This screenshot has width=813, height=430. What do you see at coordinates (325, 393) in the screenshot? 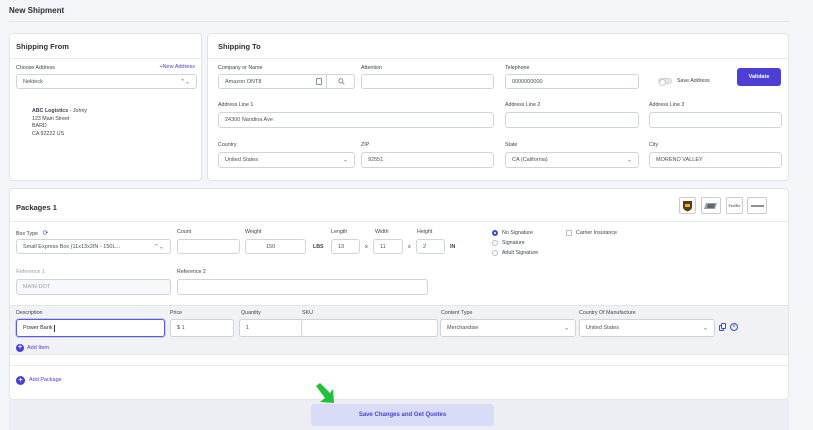
I see `green-arrow-icon` at bounding box center [325, 393].